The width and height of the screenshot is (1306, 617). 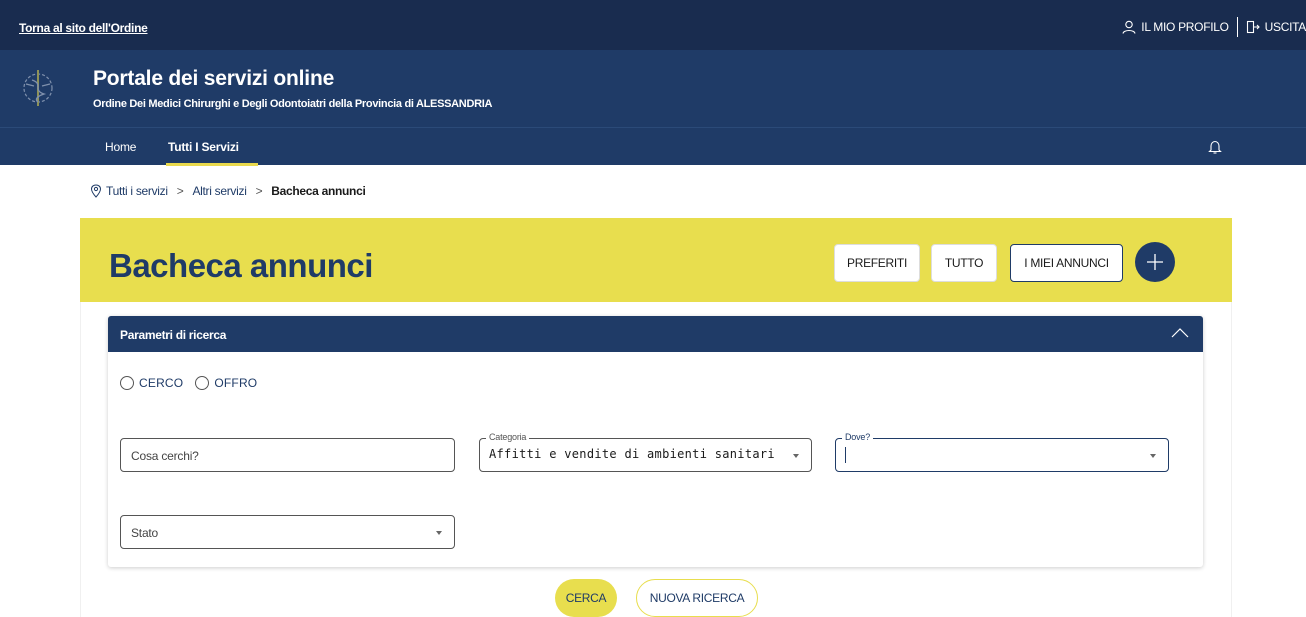 What do you see at coordinates (287, 532) in the screenshot?
I see `stato-select: Stato` at bounding box center [287, 532].